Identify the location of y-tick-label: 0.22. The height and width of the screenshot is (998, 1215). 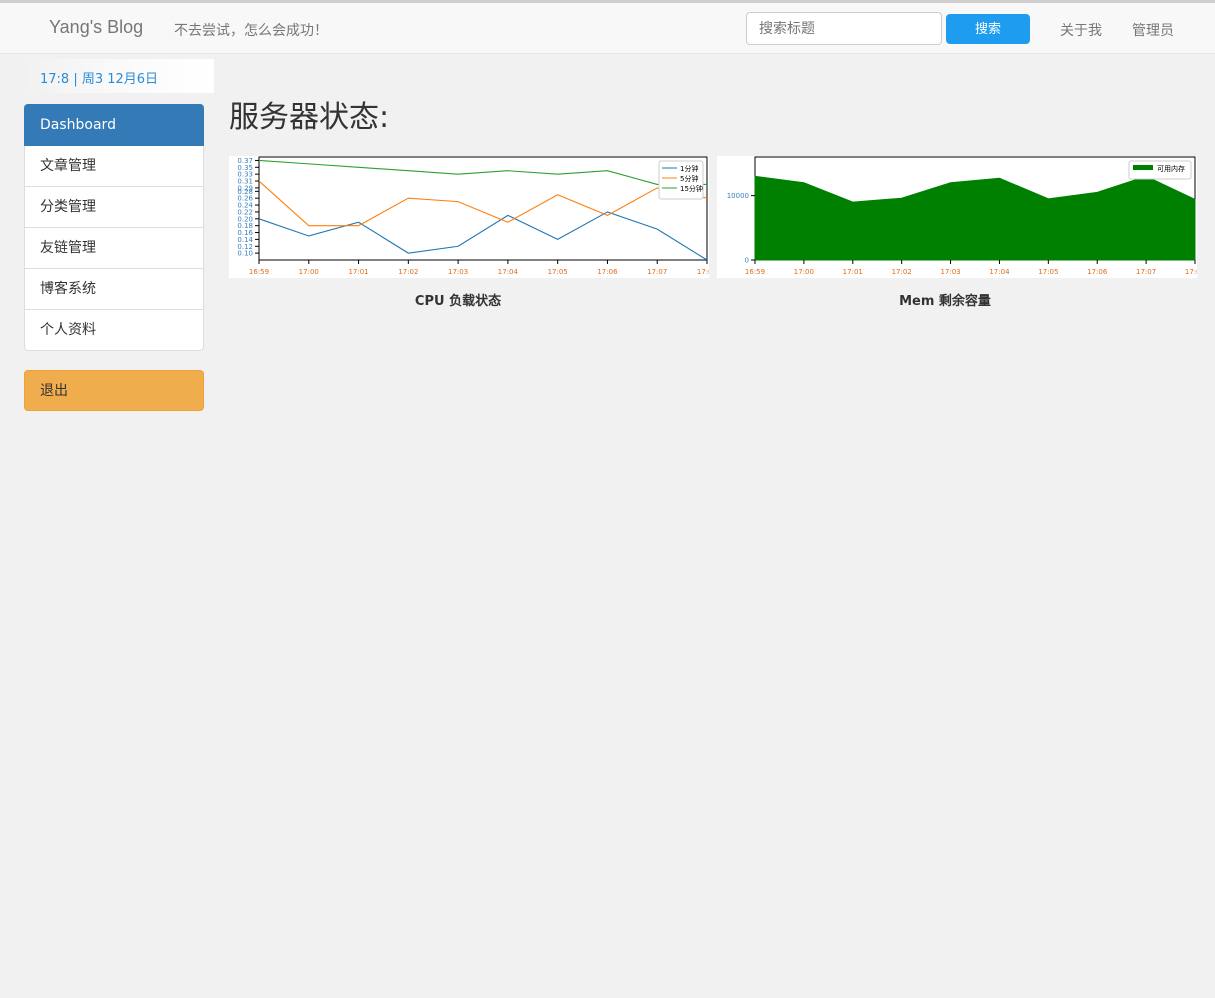
(245, 212).